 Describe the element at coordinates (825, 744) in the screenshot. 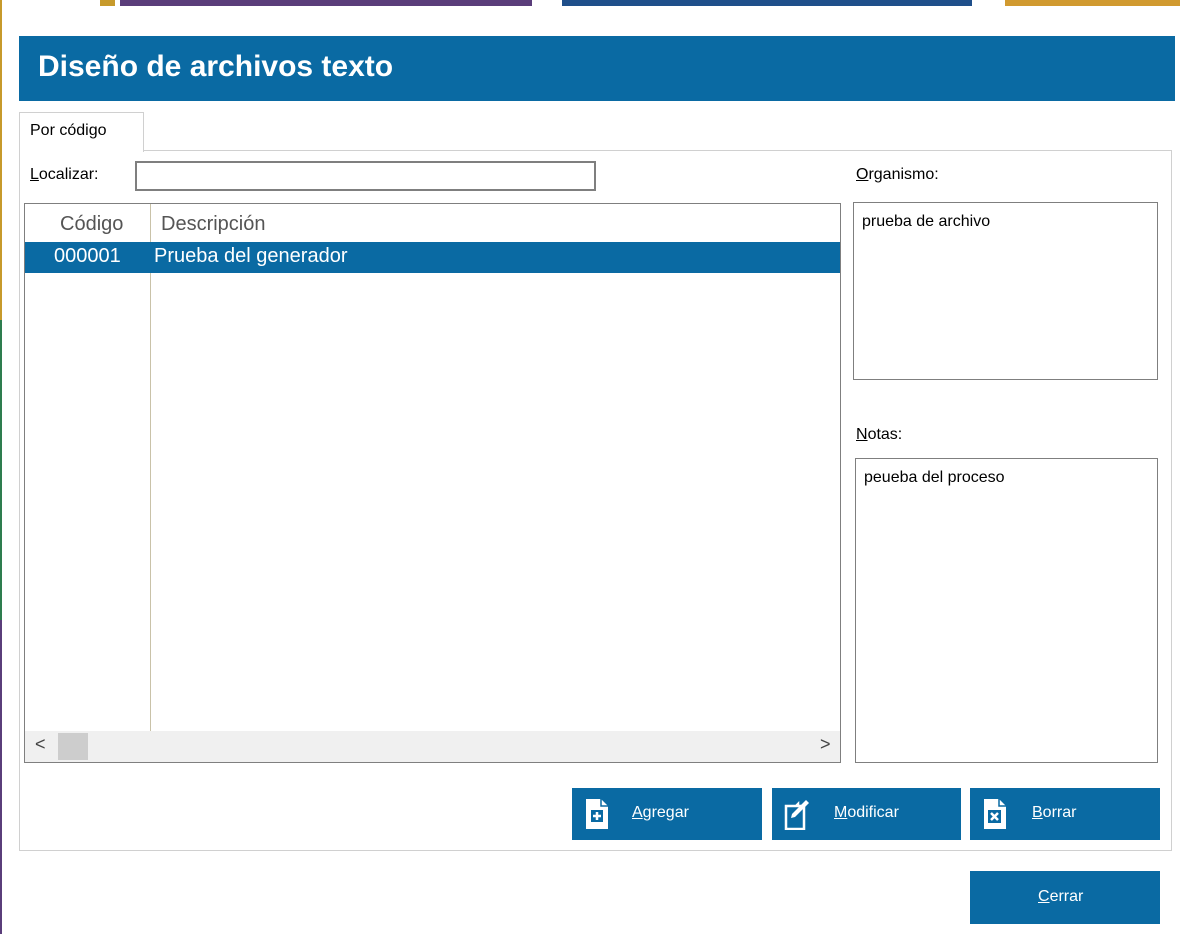

I see `scroll-right-icon: >` at that location.